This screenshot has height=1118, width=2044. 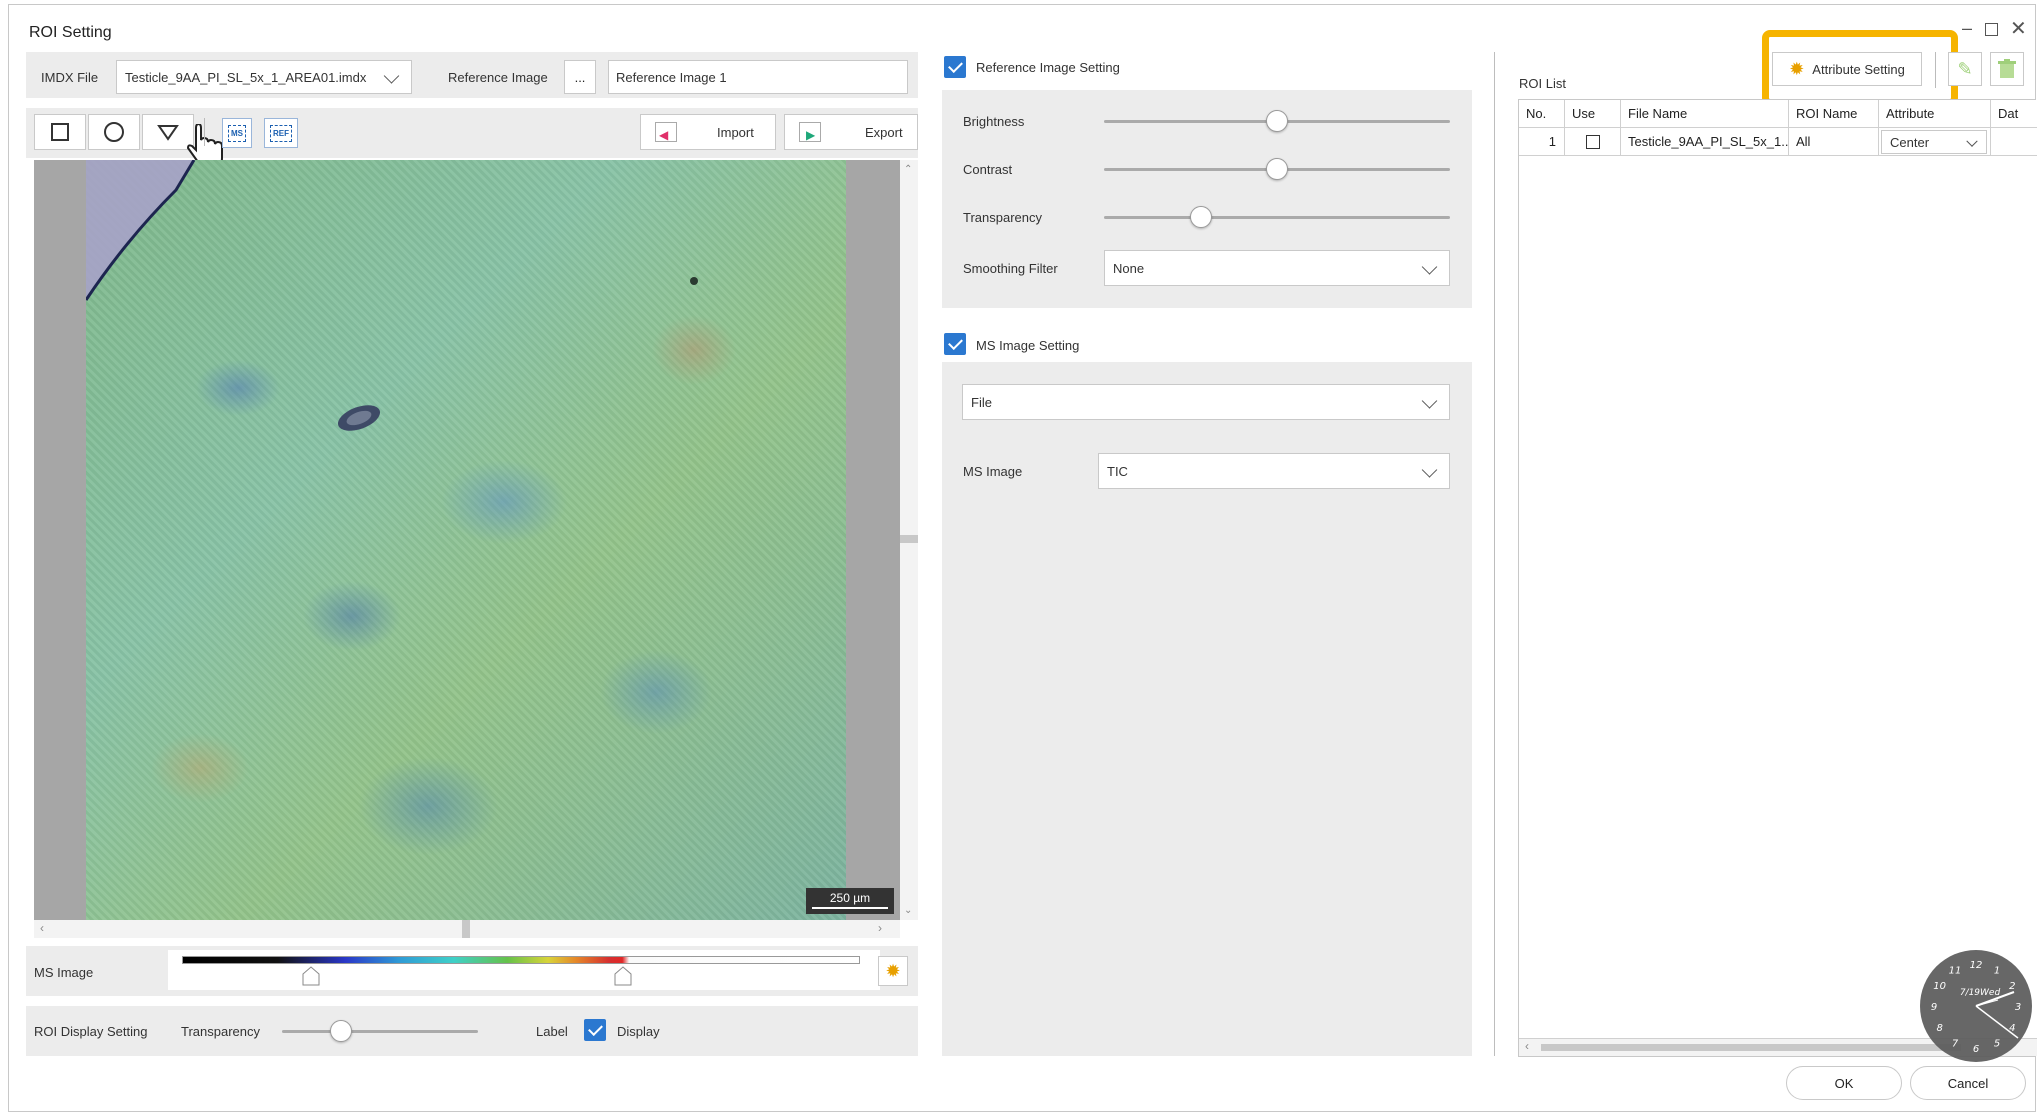 I want to click on row-no: 1, so click(x=1542, y=141).